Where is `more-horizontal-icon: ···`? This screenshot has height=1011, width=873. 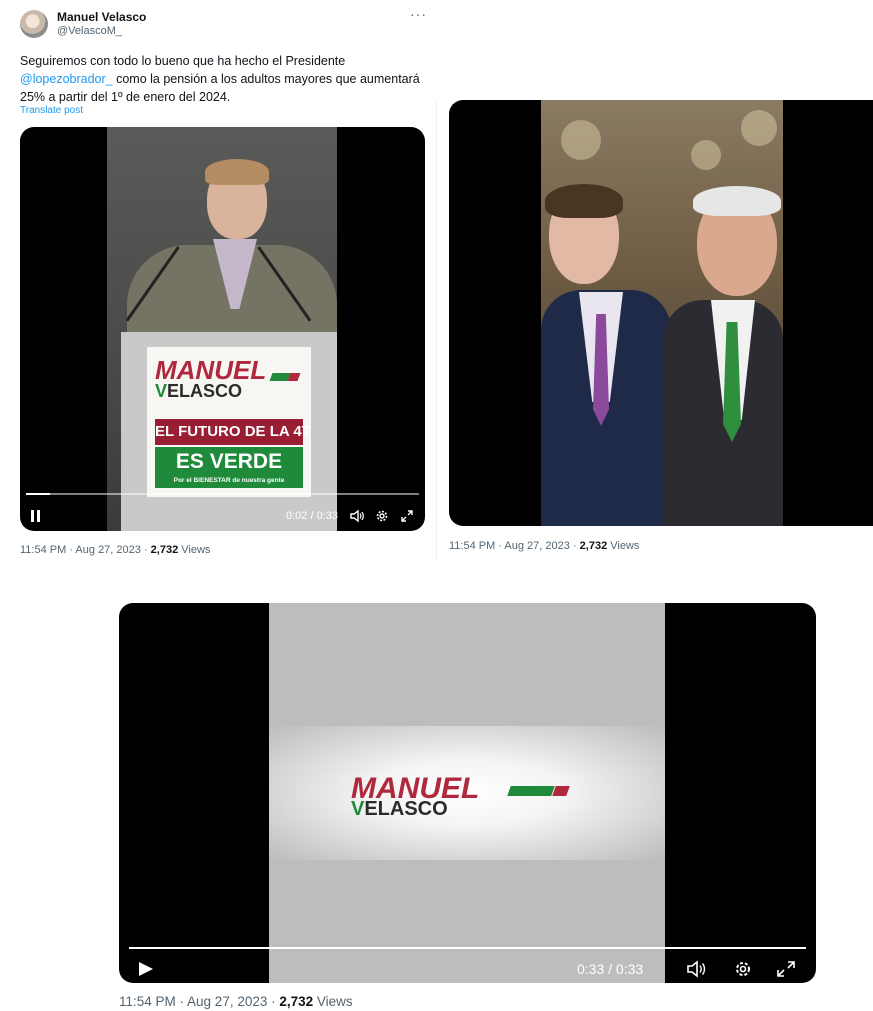 more-horizontal-icon: ··· is located at coordinates (418, 14).